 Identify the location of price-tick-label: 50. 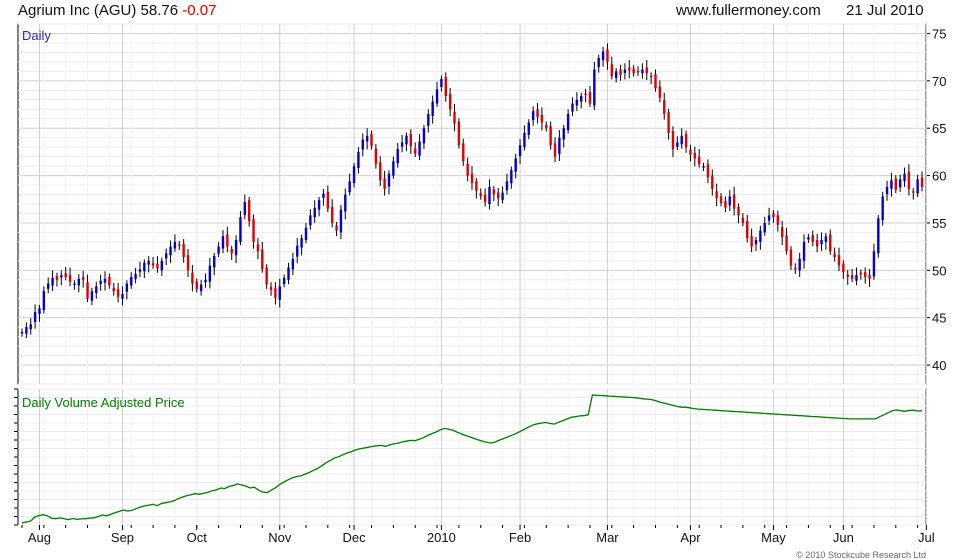
(939, 270).